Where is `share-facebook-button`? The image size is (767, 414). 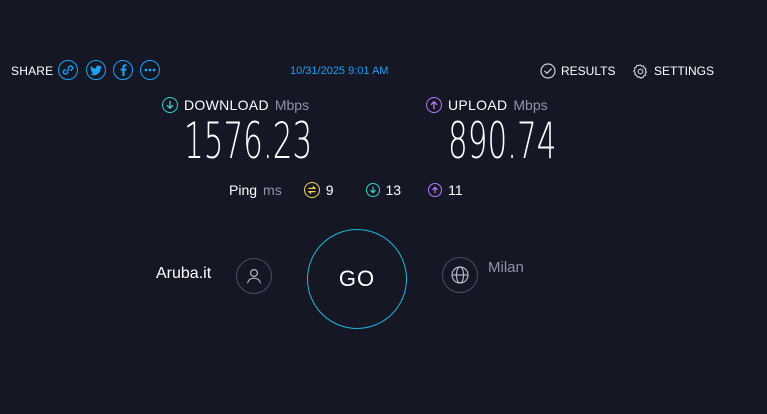 share-facebook-button is located at coordinates (123, 70).